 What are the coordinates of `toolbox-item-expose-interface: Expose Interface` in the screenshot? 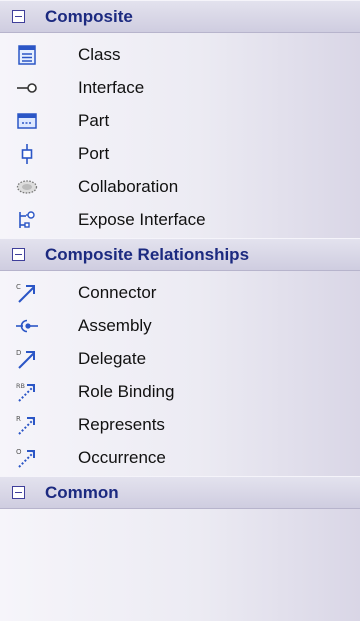 It's located at (180, 219).